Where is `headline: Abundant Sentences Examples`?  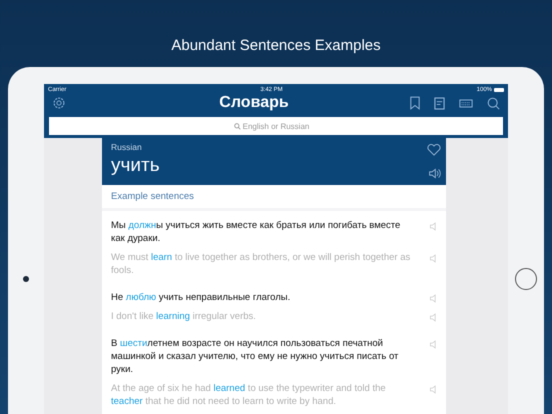 headline: Abundant Sentences Examples is located at coordinates (276, 46).